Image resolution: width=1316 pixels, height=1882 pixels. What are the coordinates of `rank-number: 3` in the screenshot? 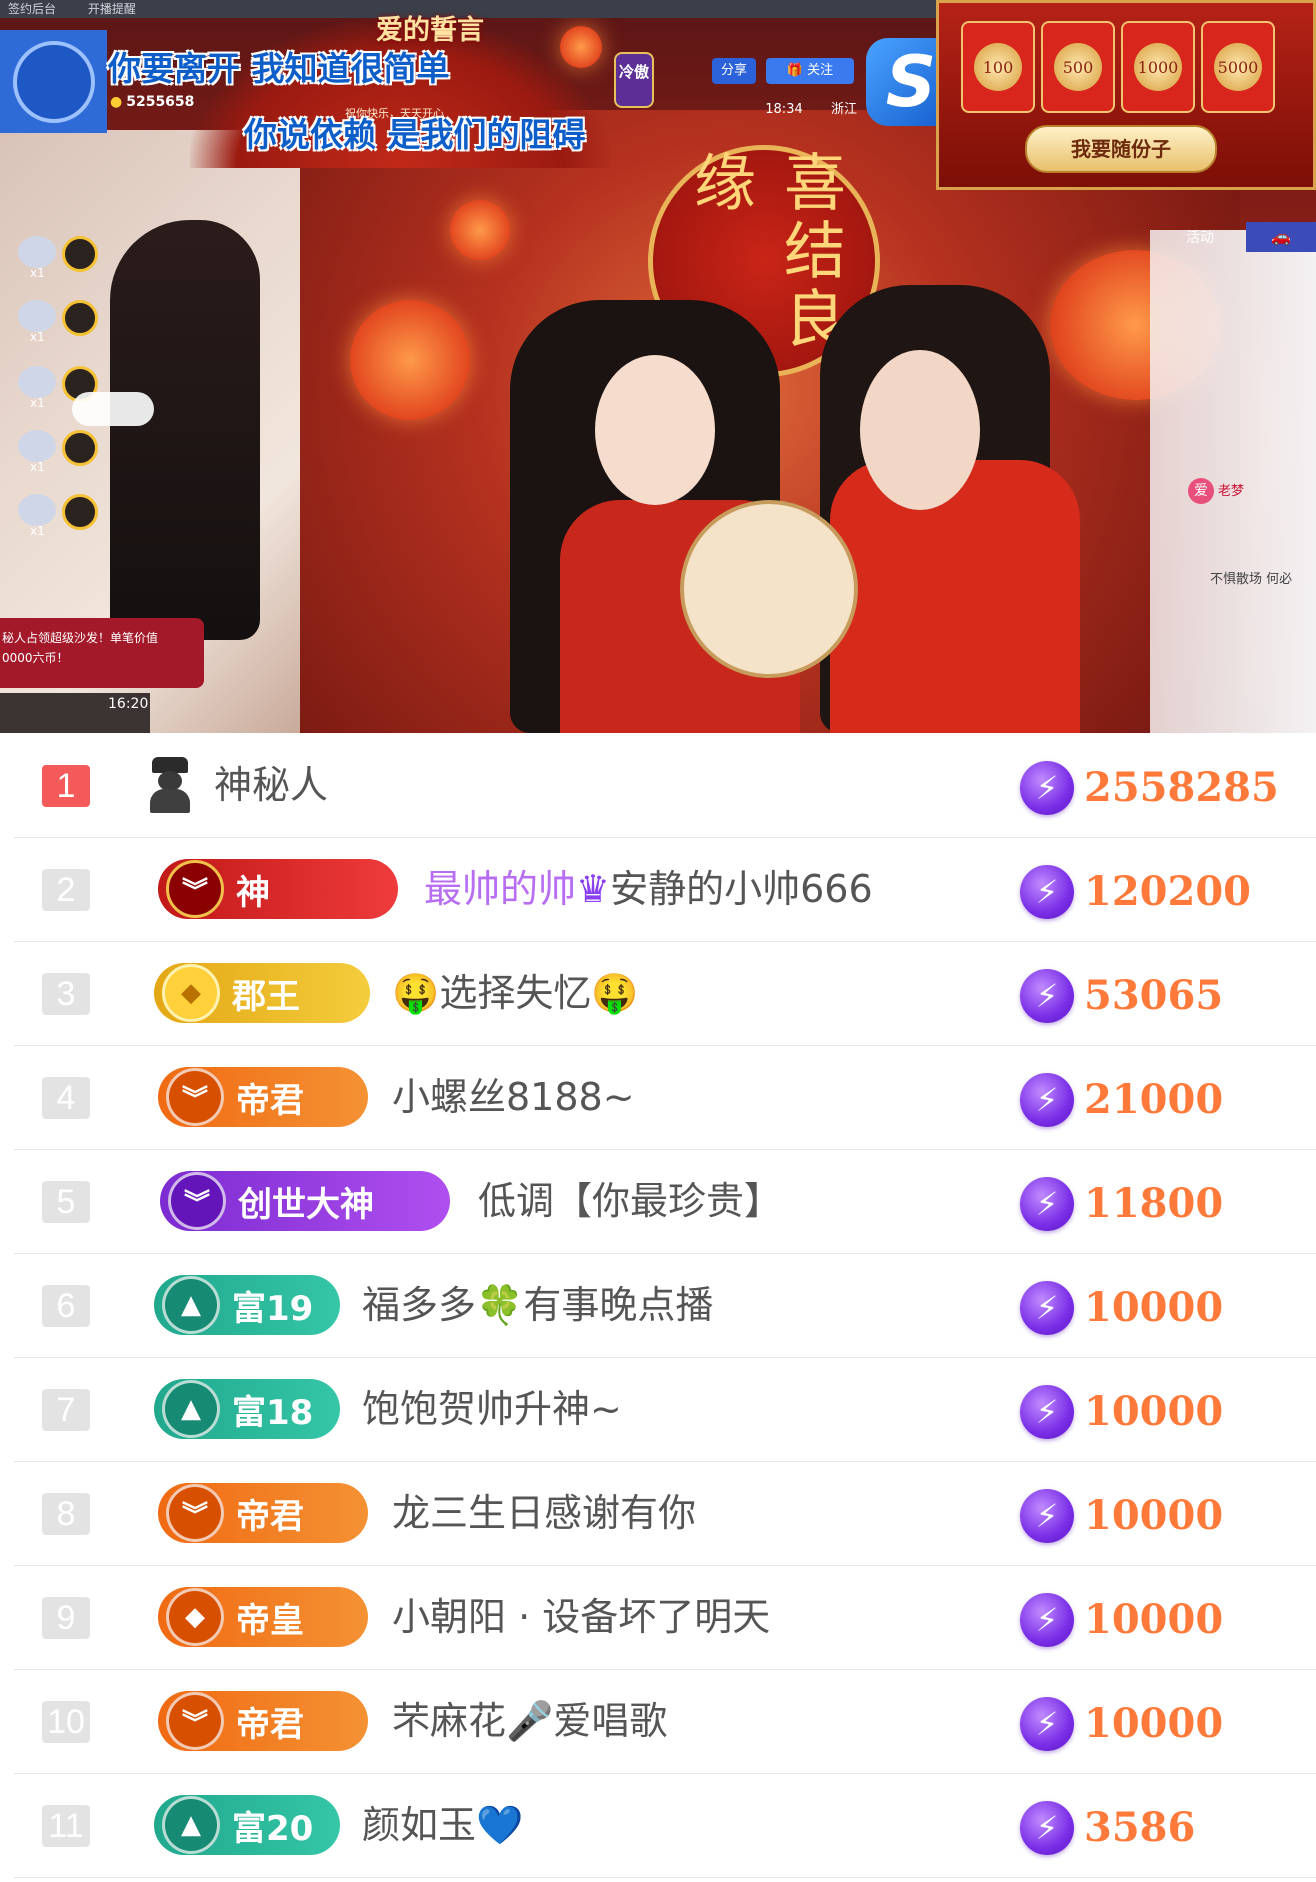 It's located at (66, 994).